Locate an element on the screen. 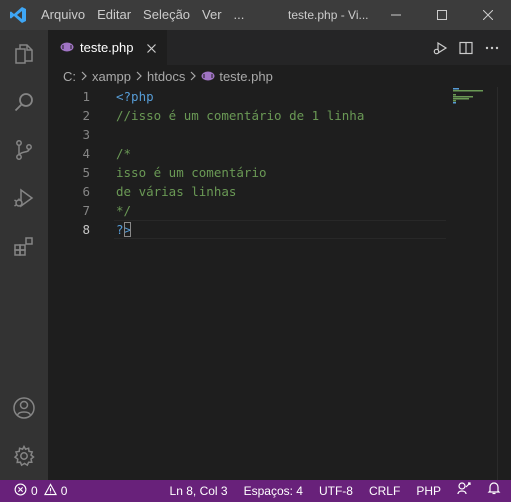 The width and height of the screenshot is (511, 502). code-line: 6 de várias linhas is located at coordinates (248, 191).